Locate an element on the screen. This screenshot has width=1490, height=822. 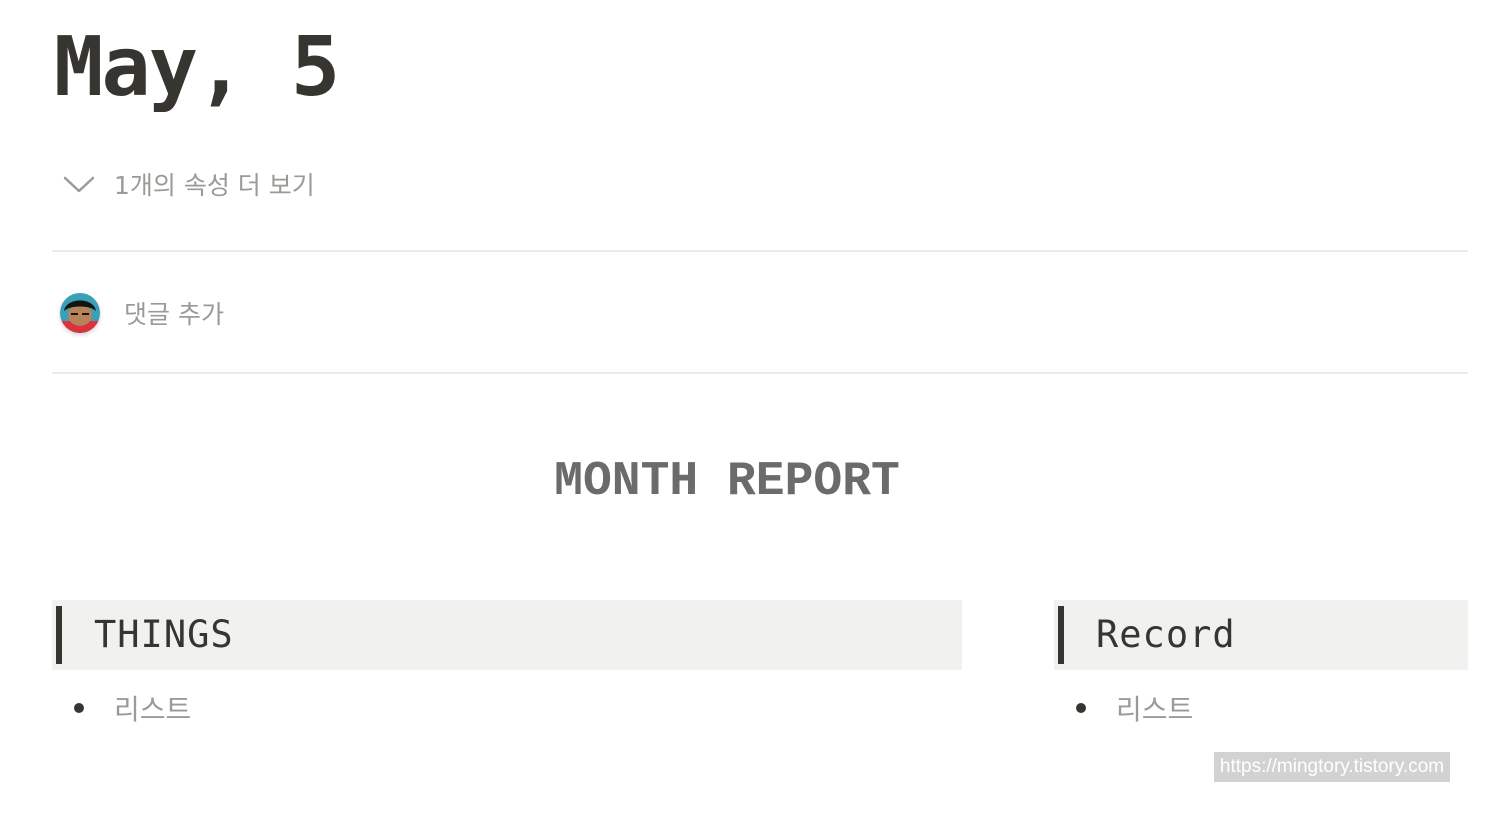
comment-row: 댓글 추가 is located at coordinates (142, 313).